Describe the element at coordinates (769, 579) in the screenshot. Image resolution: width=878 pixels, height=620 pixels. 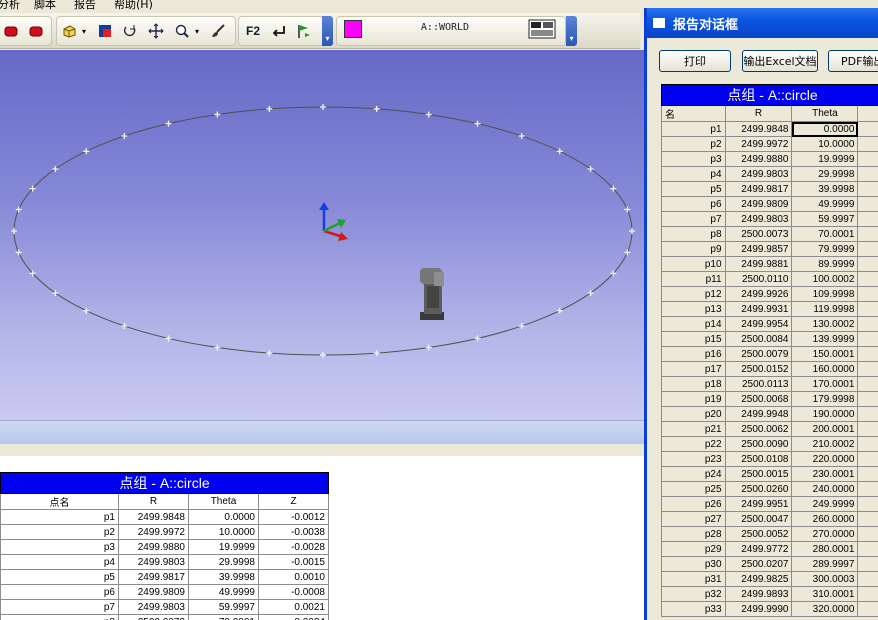
I see `table-row: p31 2499.9825 300.0003` at that location.